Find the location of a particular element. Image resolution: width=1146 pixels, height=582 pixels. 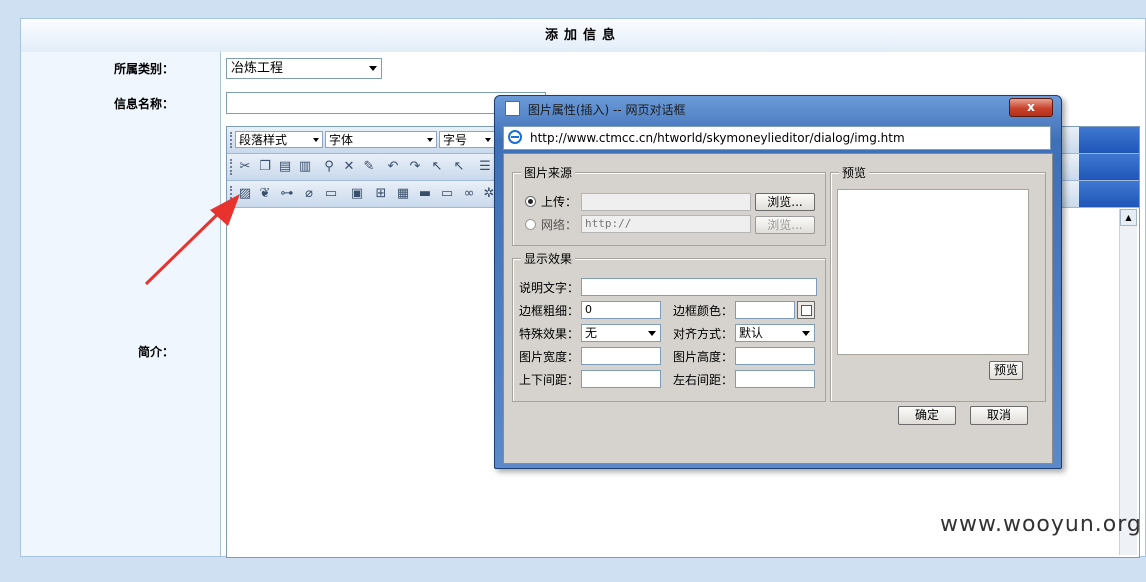

file-icon: ▭ is located at coordinates (331, 194).